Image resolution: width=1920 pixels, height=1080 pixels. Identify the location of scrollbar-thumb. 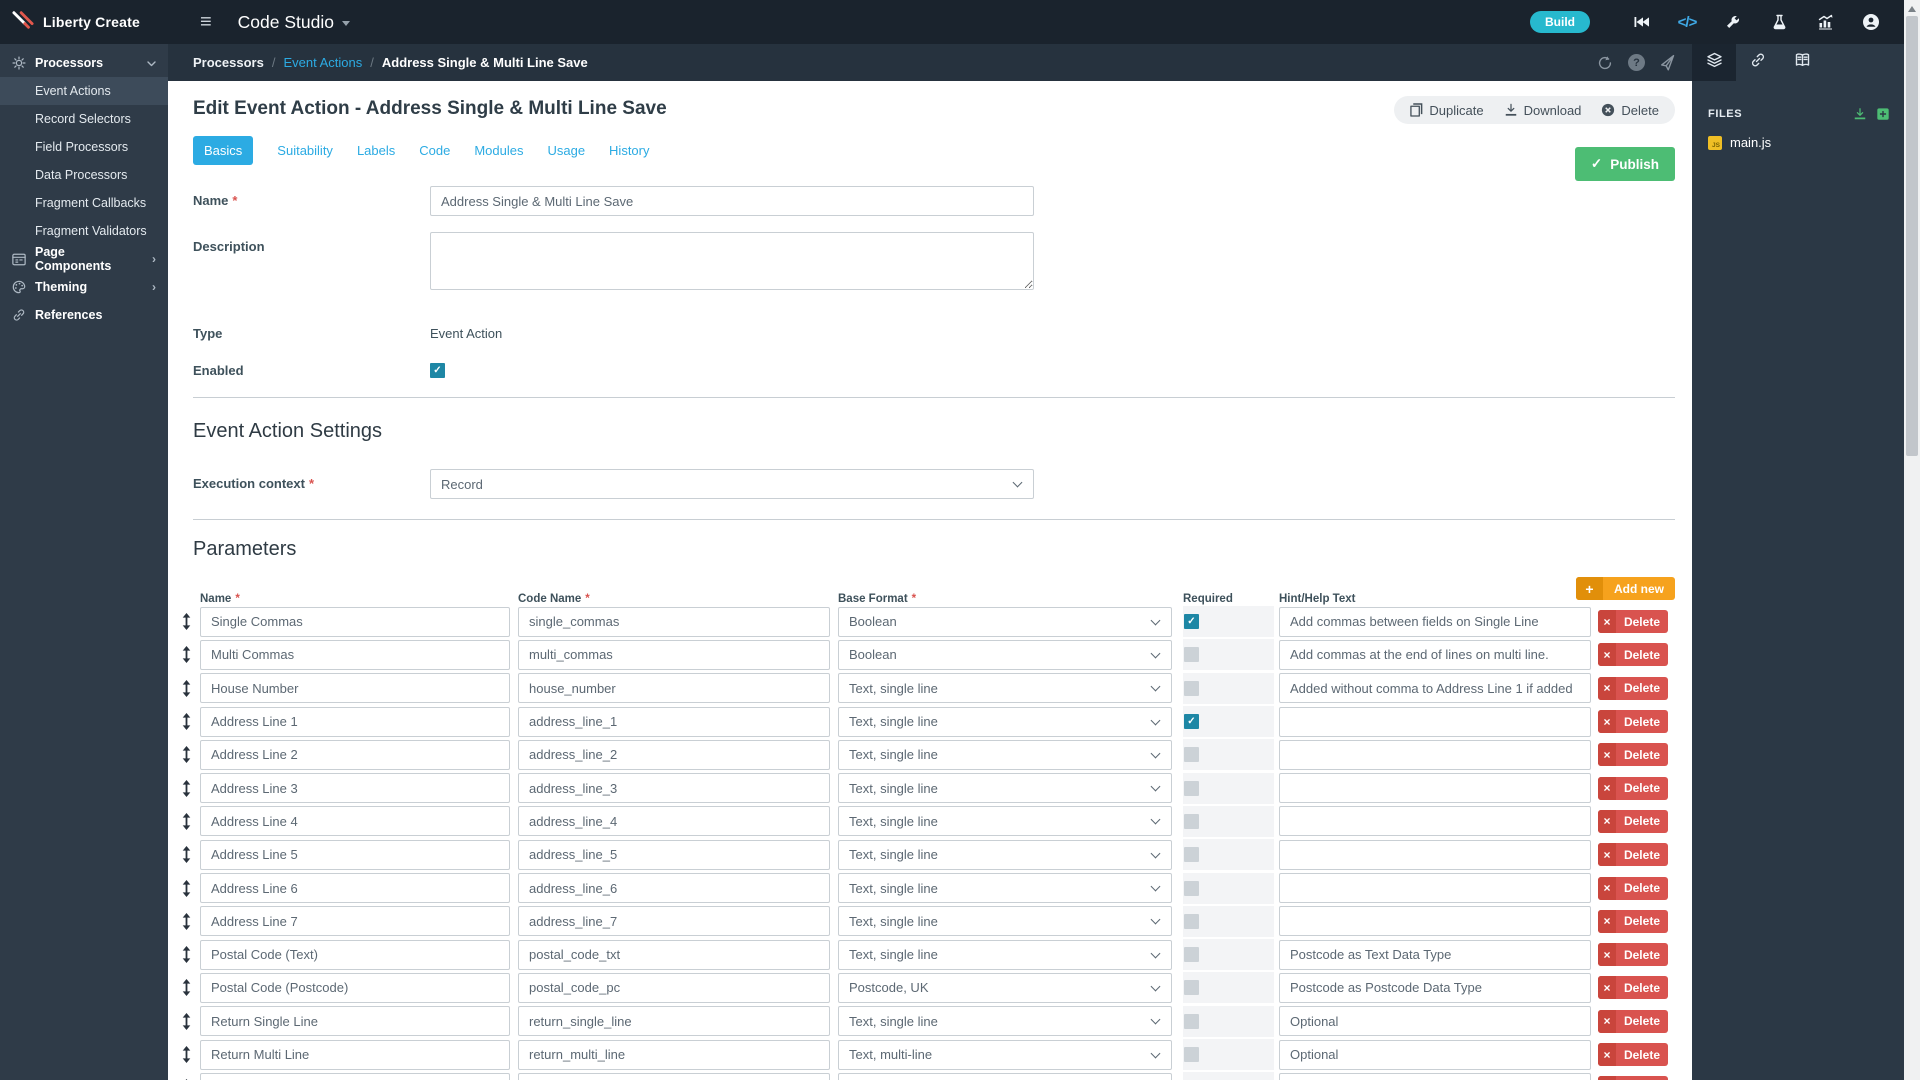
(1912, 236).